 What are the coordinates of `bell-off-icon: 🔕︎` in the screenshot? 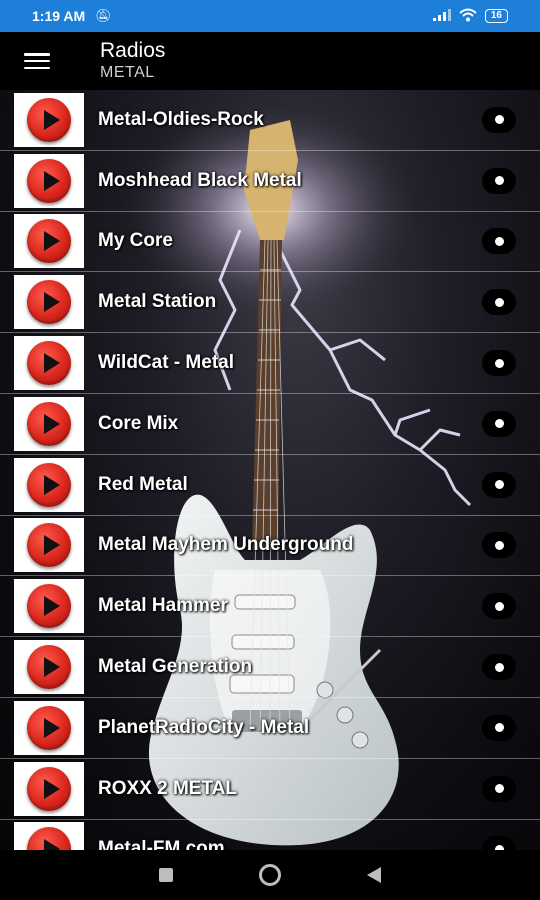 It's located at (103, 15).